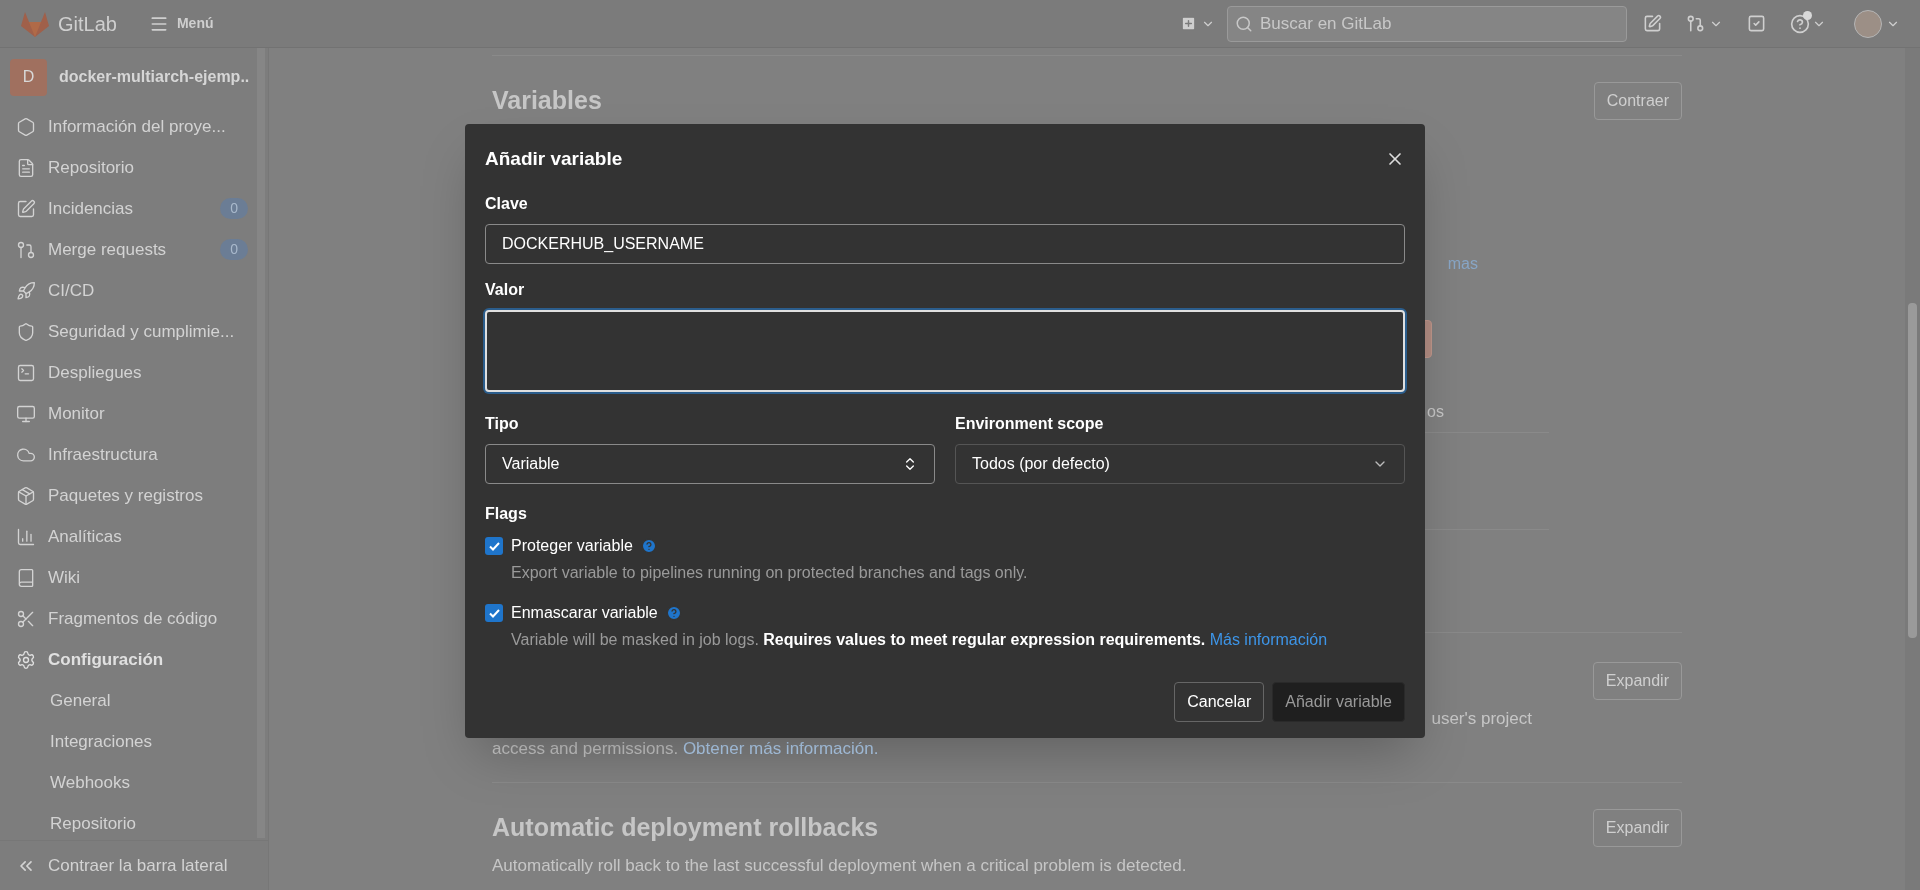  I want to click on text-fragment: os, so click(1435, 412).